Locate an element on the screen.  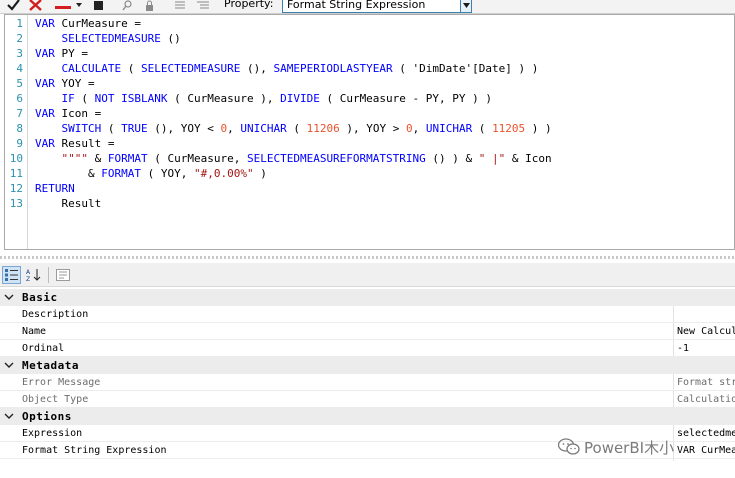
code-line: & FORMAT ( YOY, "#,0.00%" ) is located at coordinates (151, 173).